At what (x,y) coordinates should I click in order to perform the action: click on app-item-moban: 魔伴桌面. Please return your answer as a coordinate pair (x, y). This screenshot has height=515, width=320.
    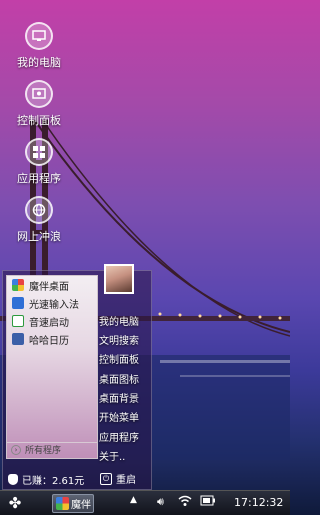
    Looking at the image, I should click on (52, 285).